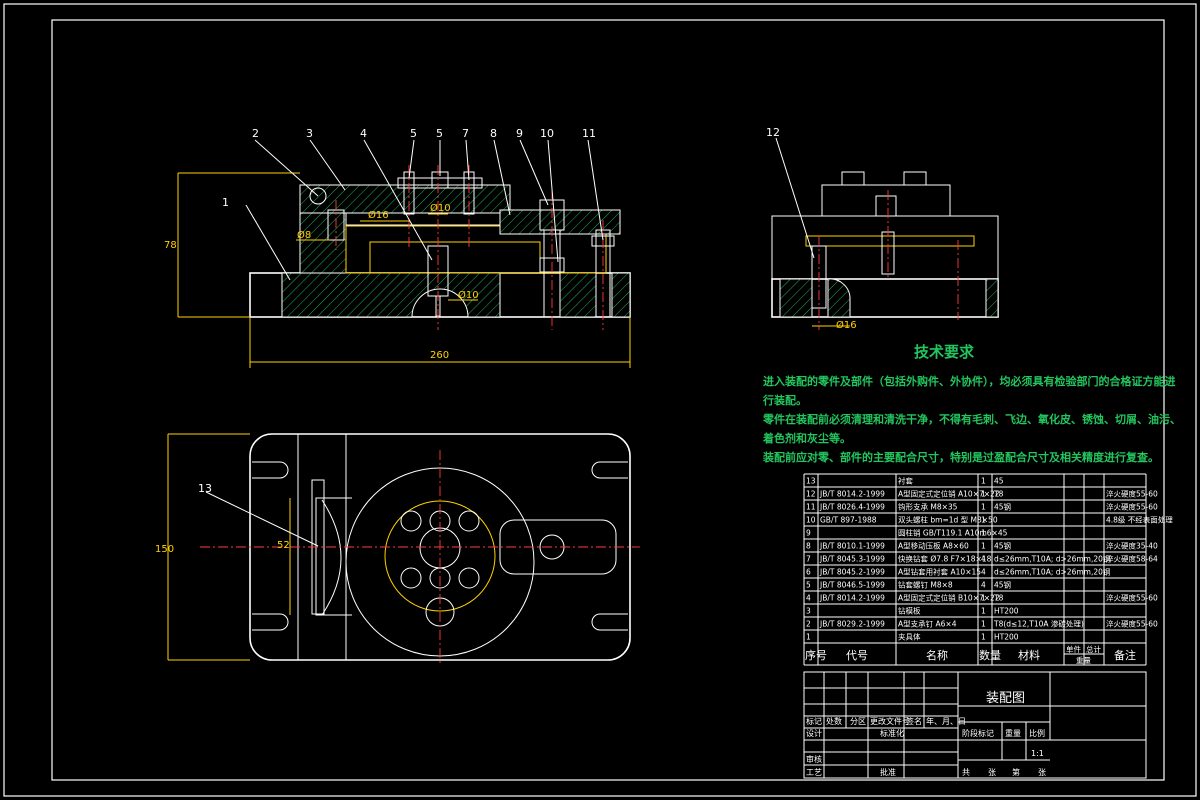 The width and height of the screenshot is (1200, 800). What do you see at coordinates (589, 133) in the screenshot?
I see `balloon-11: 11` at bounding box center [589, 133].